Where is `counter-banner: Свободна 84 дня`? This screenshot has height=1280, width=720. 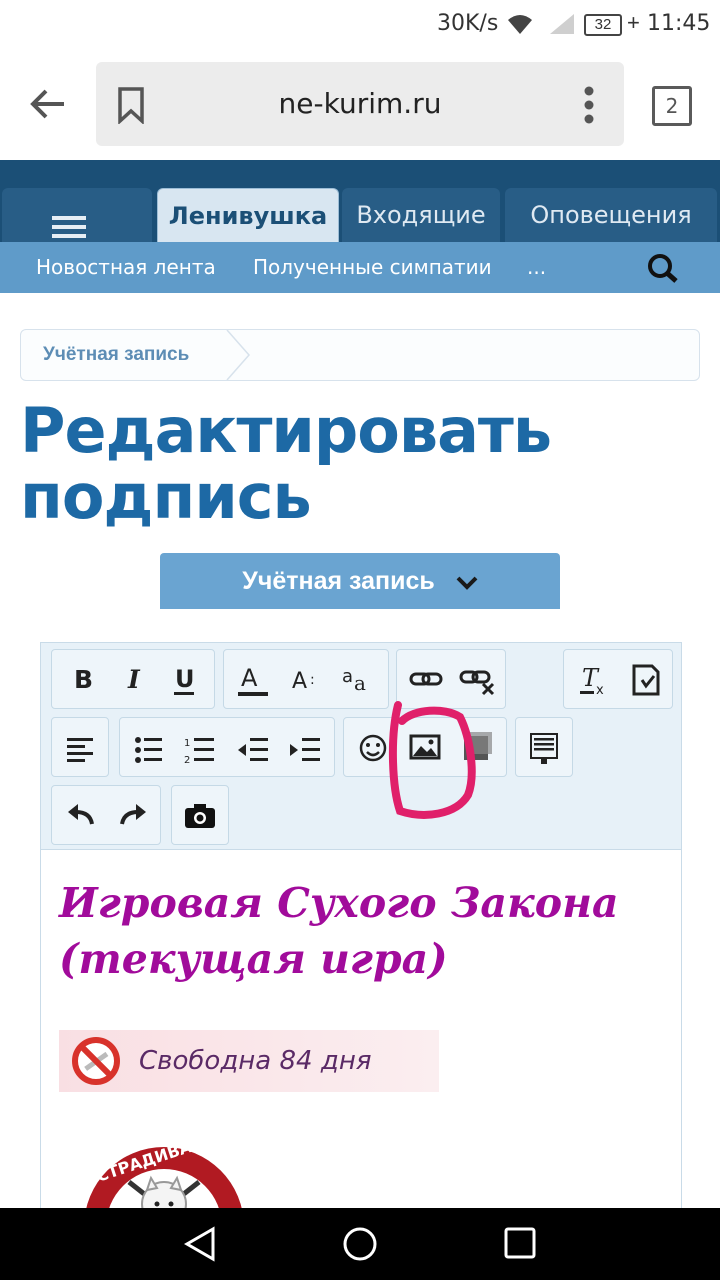 counter-banner: Свободна 84 дня is located at coordinates (249, 1061).